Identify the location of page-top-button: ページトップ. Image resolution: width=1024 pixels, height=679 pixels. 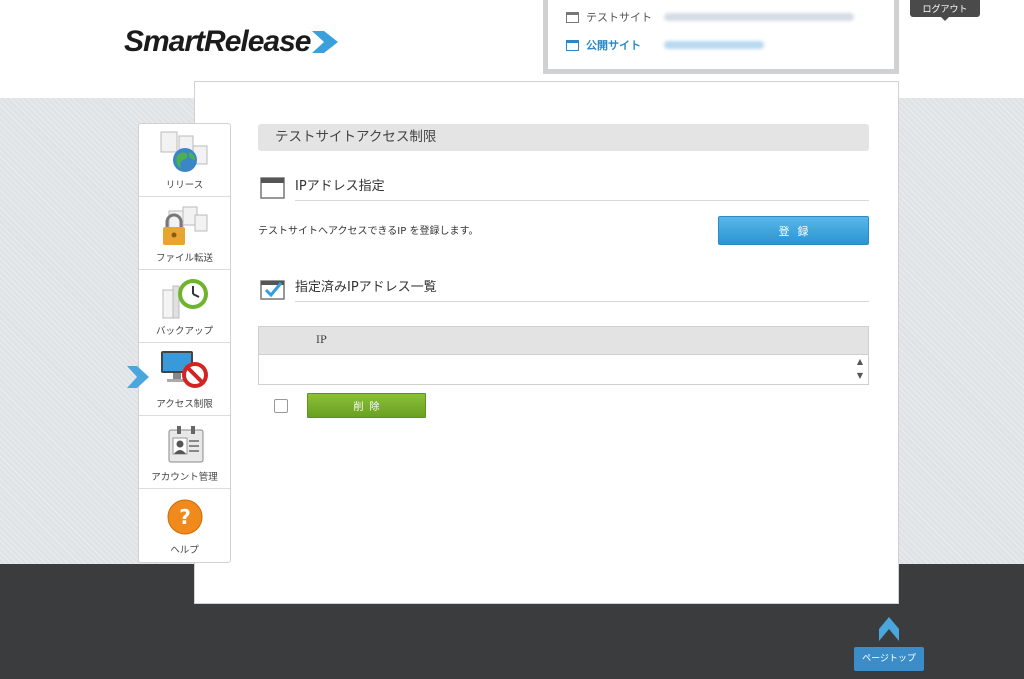
(889, 643).